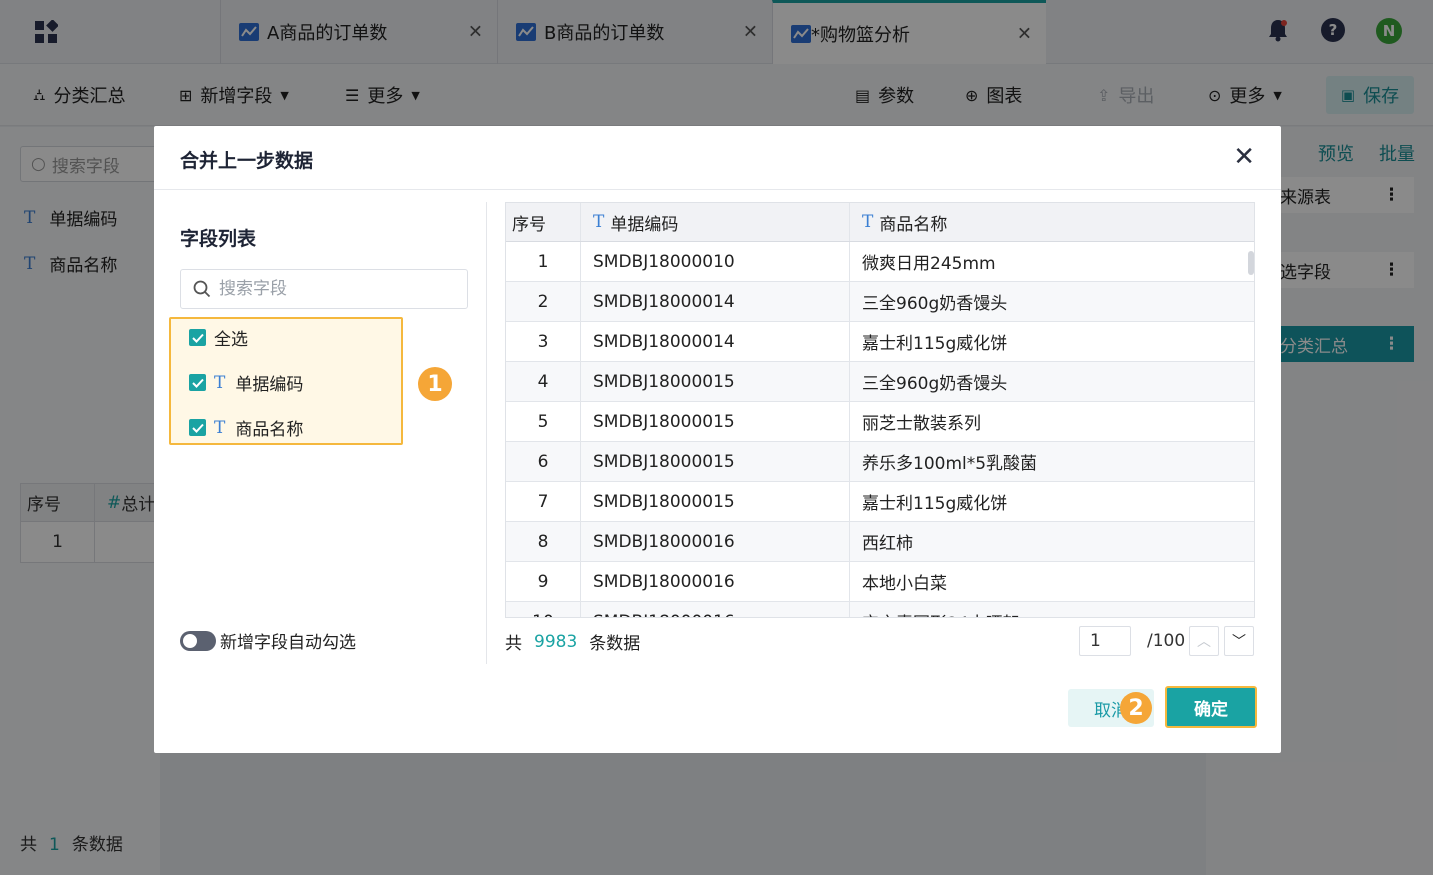  Describe the element at coordinates (543, 609) in the screenshot. I see `row-index: 10` at that location.